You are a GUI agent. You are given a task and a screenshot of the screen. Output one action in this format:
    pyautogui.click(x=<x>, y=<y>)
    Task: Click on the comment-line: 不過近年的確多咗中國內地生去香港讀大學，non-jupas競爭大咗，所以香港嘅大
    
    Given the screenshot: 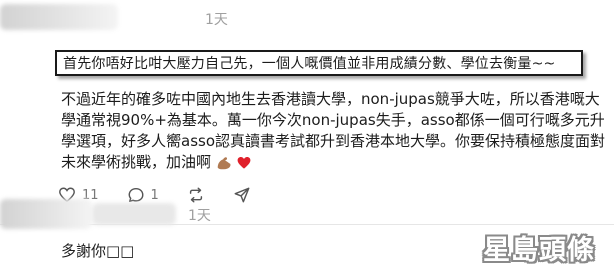 What is the action you would take?
    pyautogui.click(x=330, y=99)
    